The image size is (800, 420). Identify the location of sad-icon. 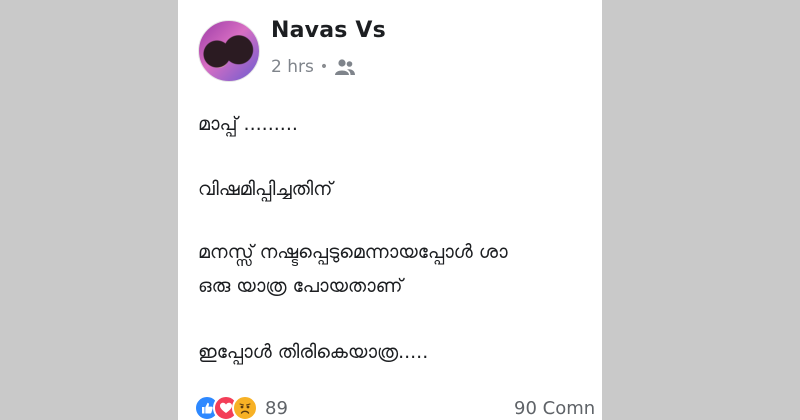
(245, 407).